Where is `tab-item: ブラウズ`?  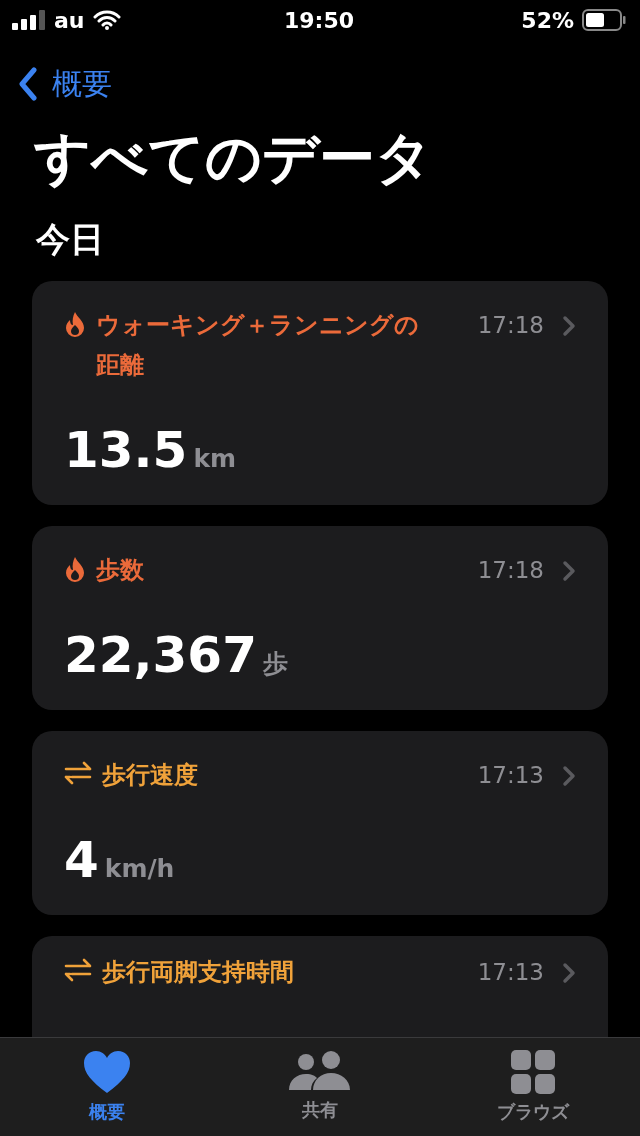
tab-item: ブラウズ is located at coordinates (533, 1087).